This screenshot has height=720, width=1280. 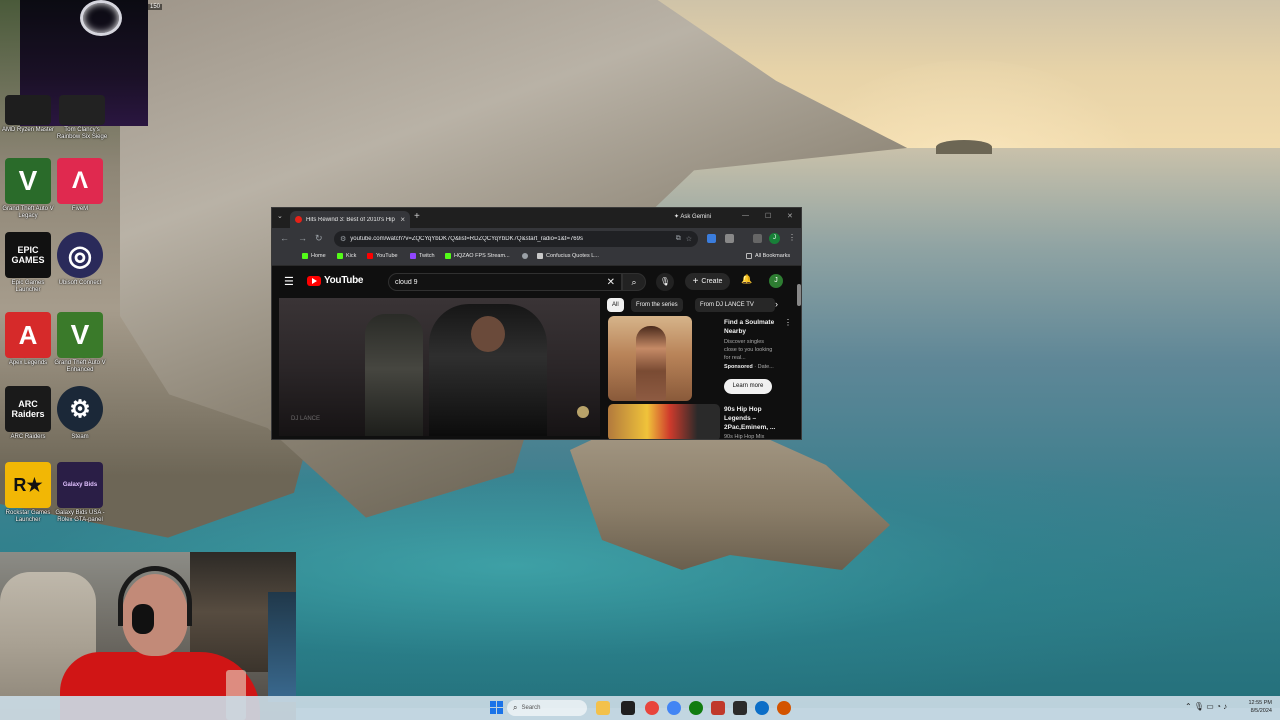 What do you see at coordinates (692, 216) in the screenshot?
I see `ask-gemini-button: ✦ Ask Gemini` at bounding box center [692, 216].